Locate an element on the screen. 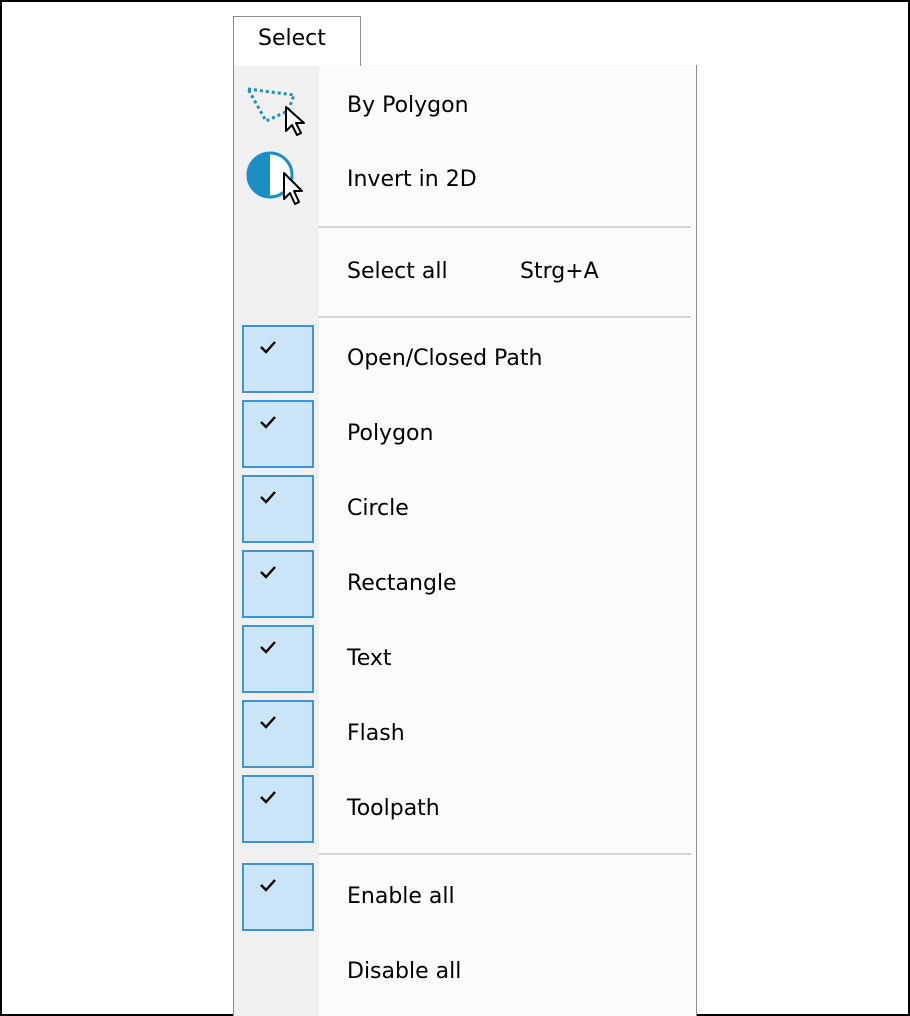 Image resolution: width=910 pixels, height=1016 pixels. menu-item-label: Invert in 2D is located at coordinates (412, 179).